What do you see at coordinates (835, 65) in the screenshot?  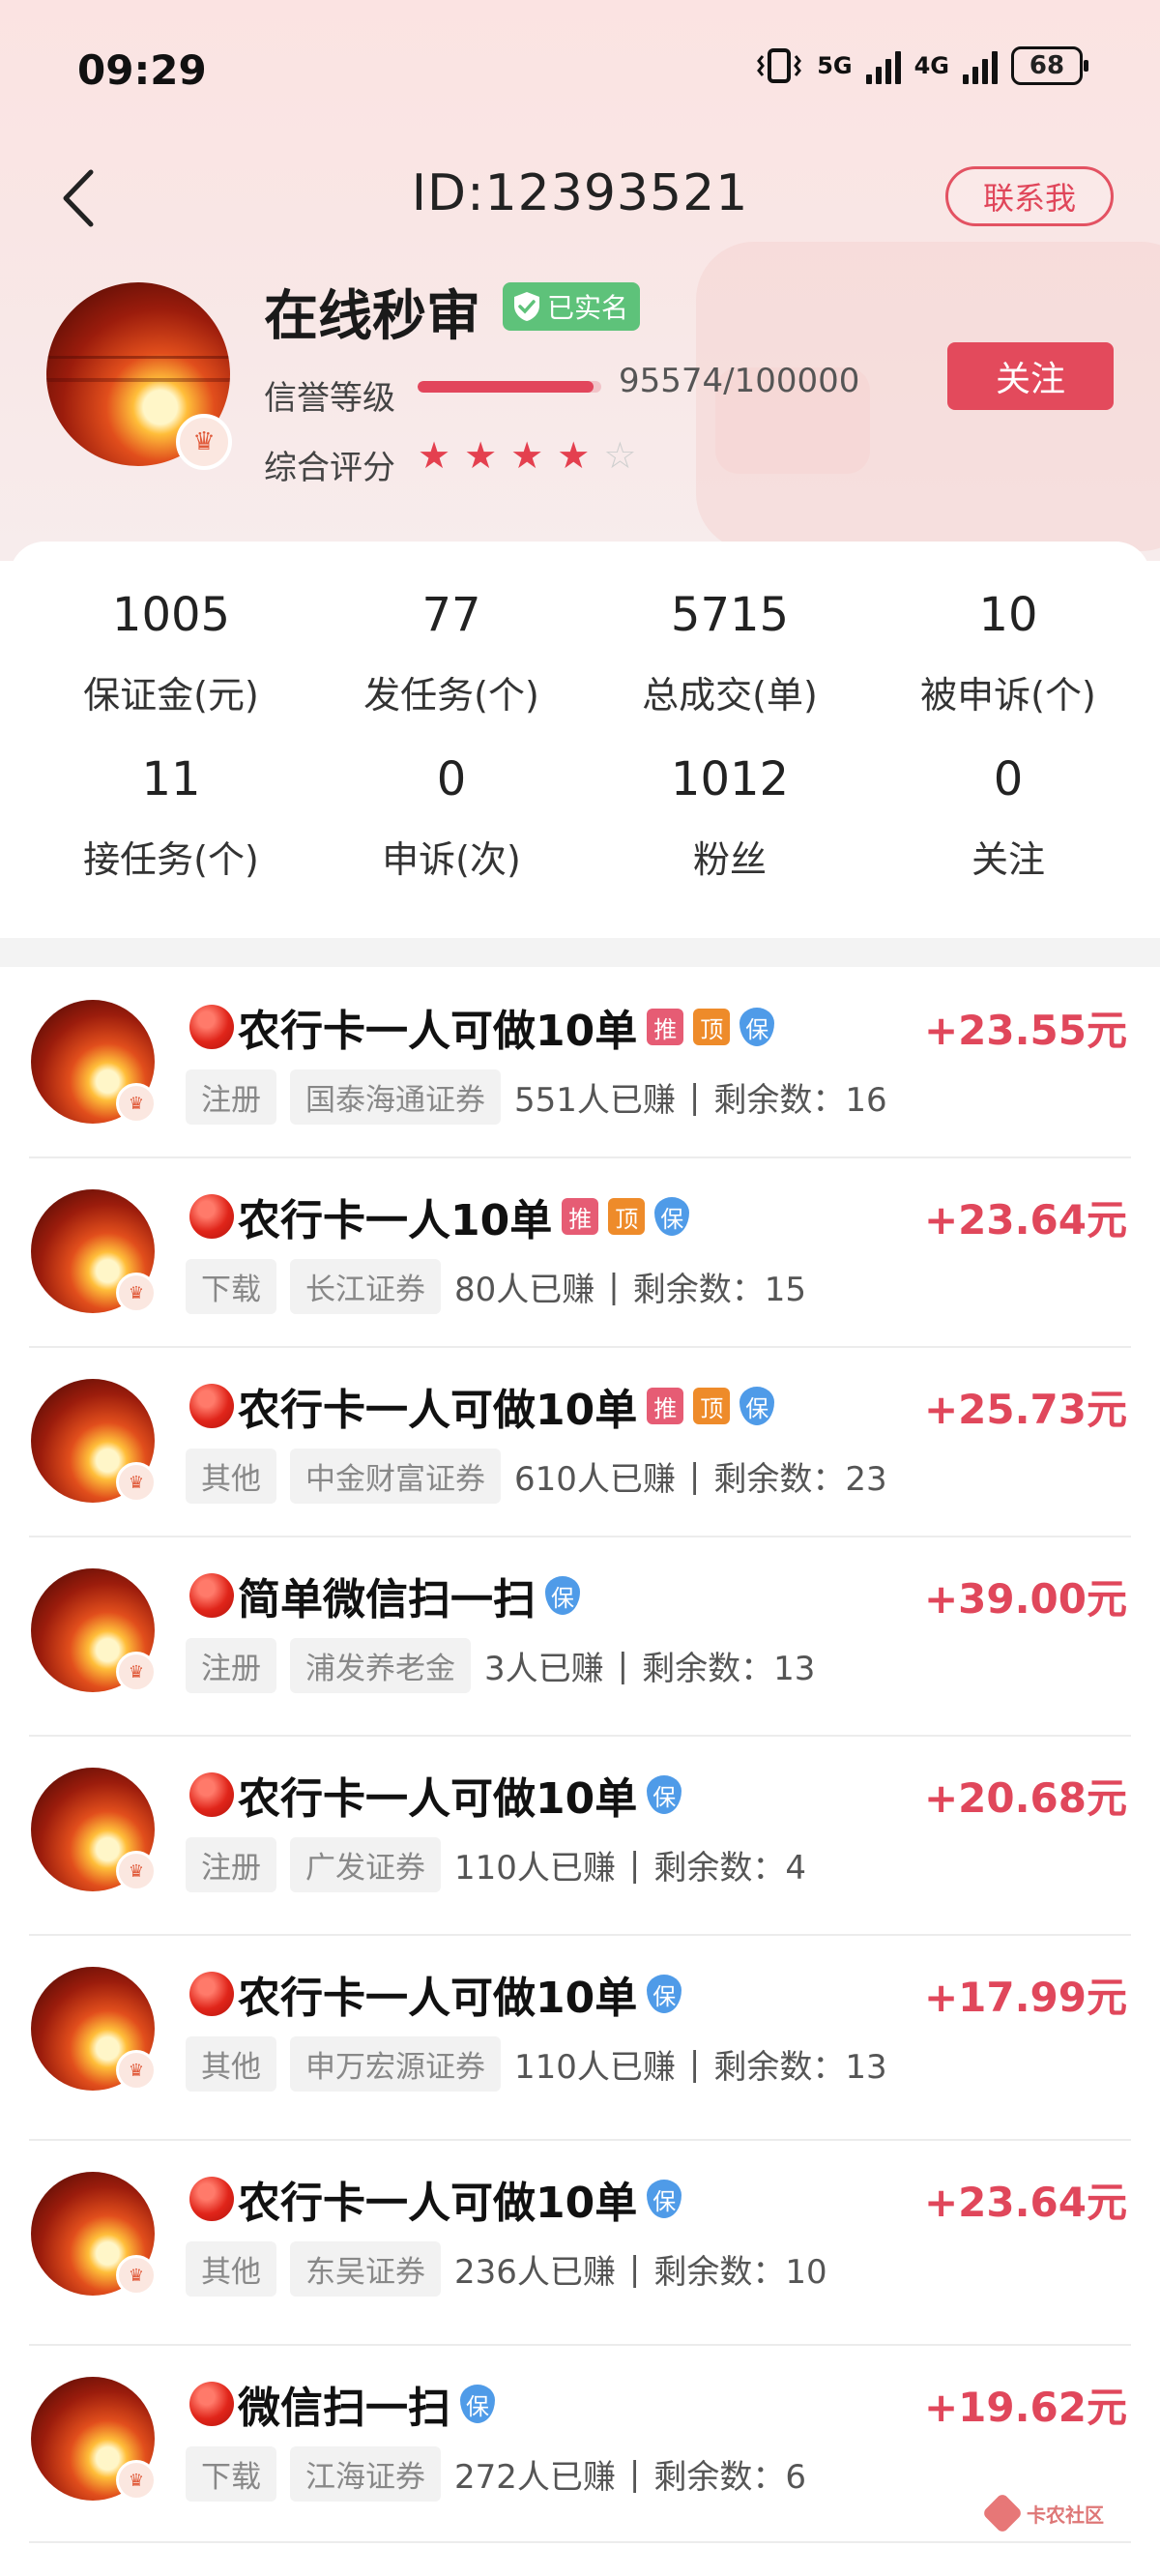 I see `network-5g-label: 5G` at bounding box center [835, 65].